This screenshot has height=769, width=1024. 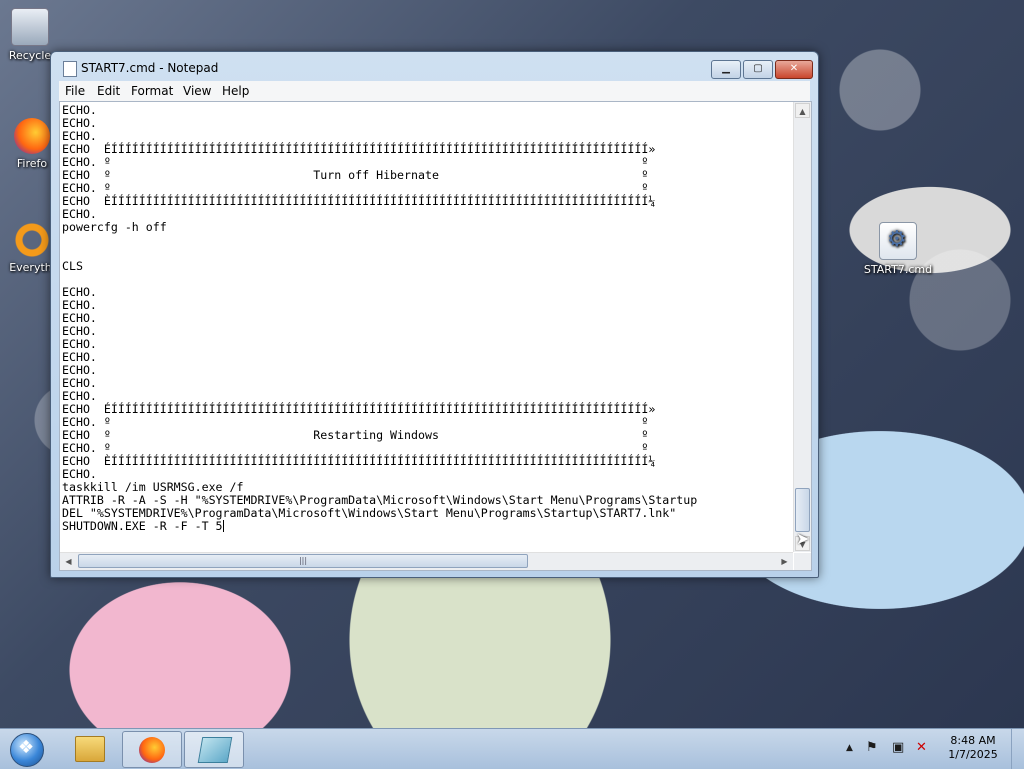 What do you see at coordinates (434, 67) in the screenshot?
I see `title-bar: START7.cmd - Notepad ▁ ▢ ✕` at bounding box center [434, 67].